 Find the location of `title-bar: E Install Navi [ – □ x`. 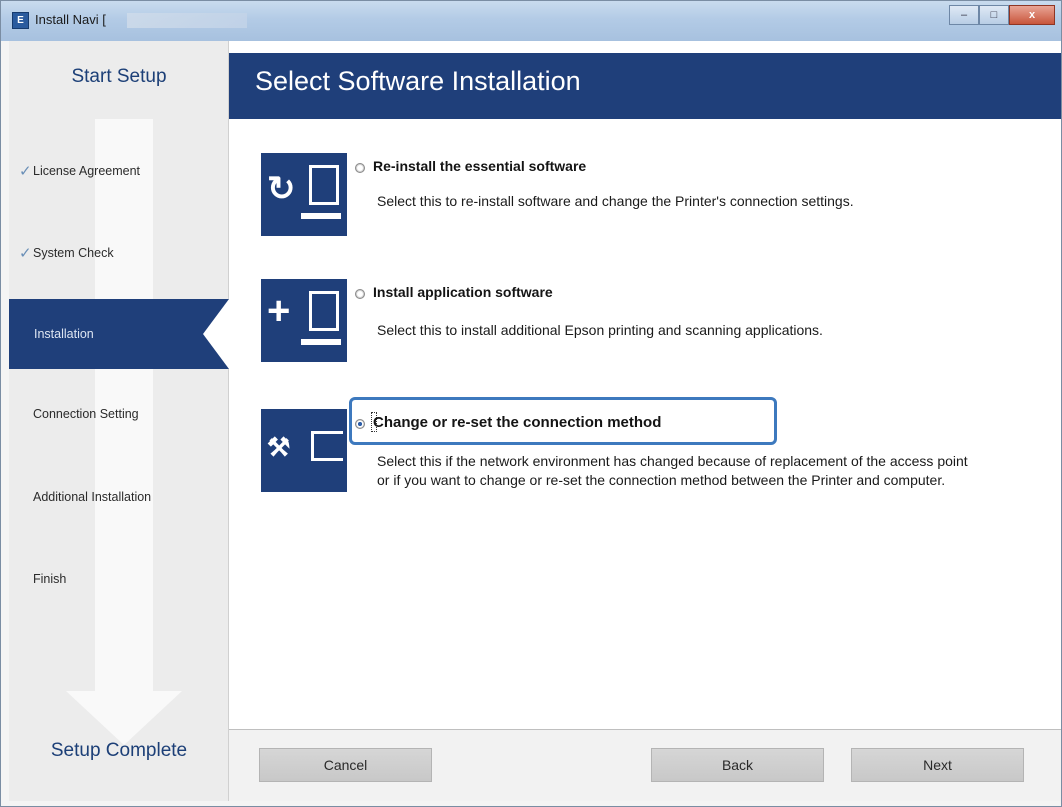

title-bar: E Install Navi [ – □ x is located at coordinates (531, 21).